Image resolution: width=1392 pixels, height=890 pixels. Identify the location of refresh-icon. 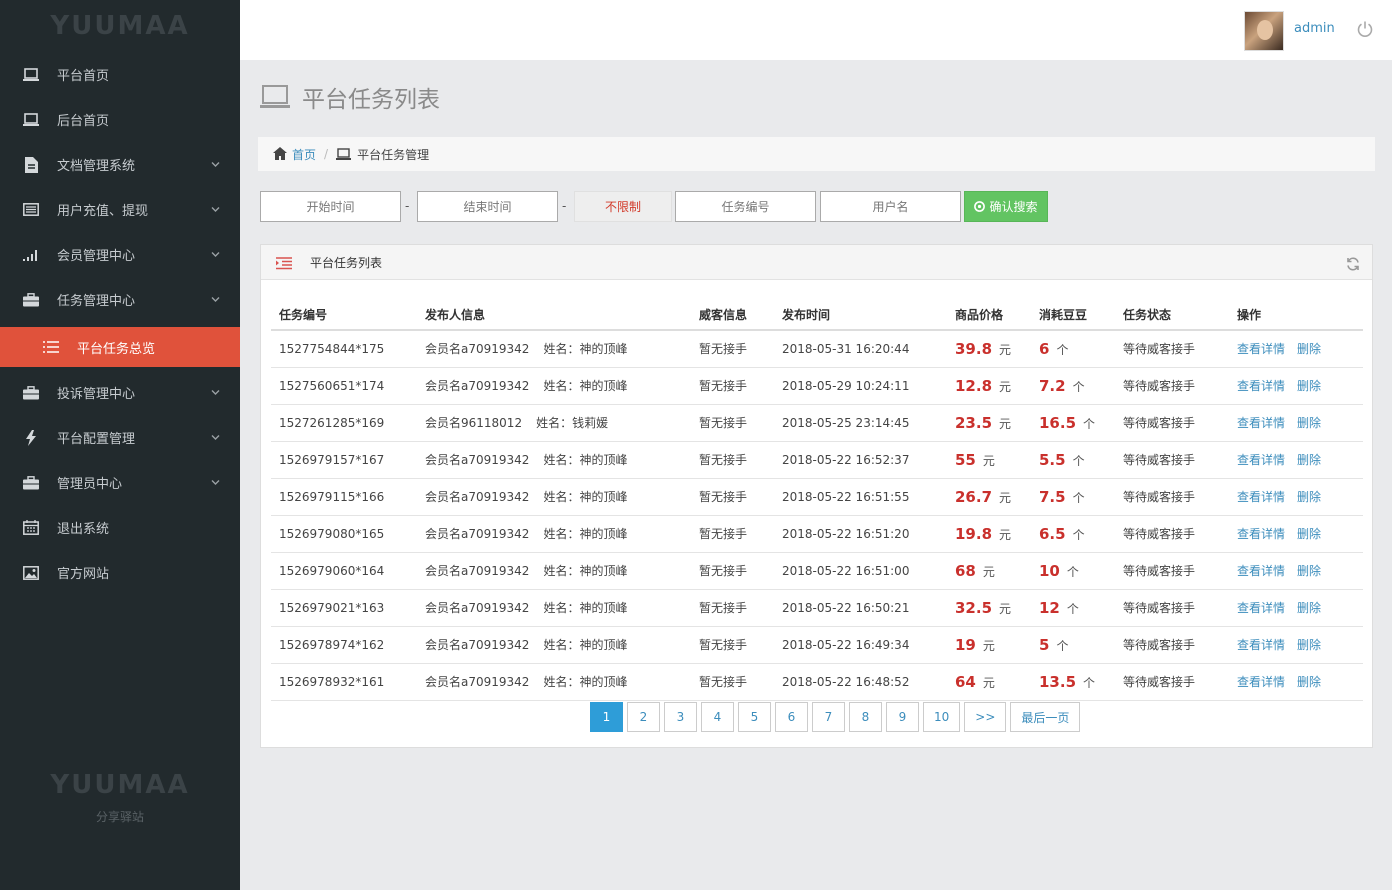
(1353, 263).